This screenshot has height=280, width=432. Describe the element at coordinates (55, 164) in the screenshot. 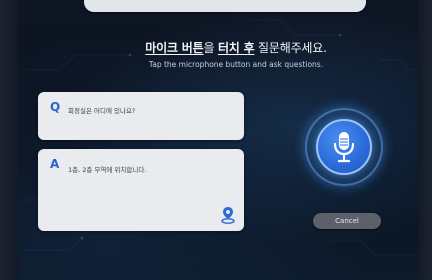

I see `answer-letter: A` at that location.